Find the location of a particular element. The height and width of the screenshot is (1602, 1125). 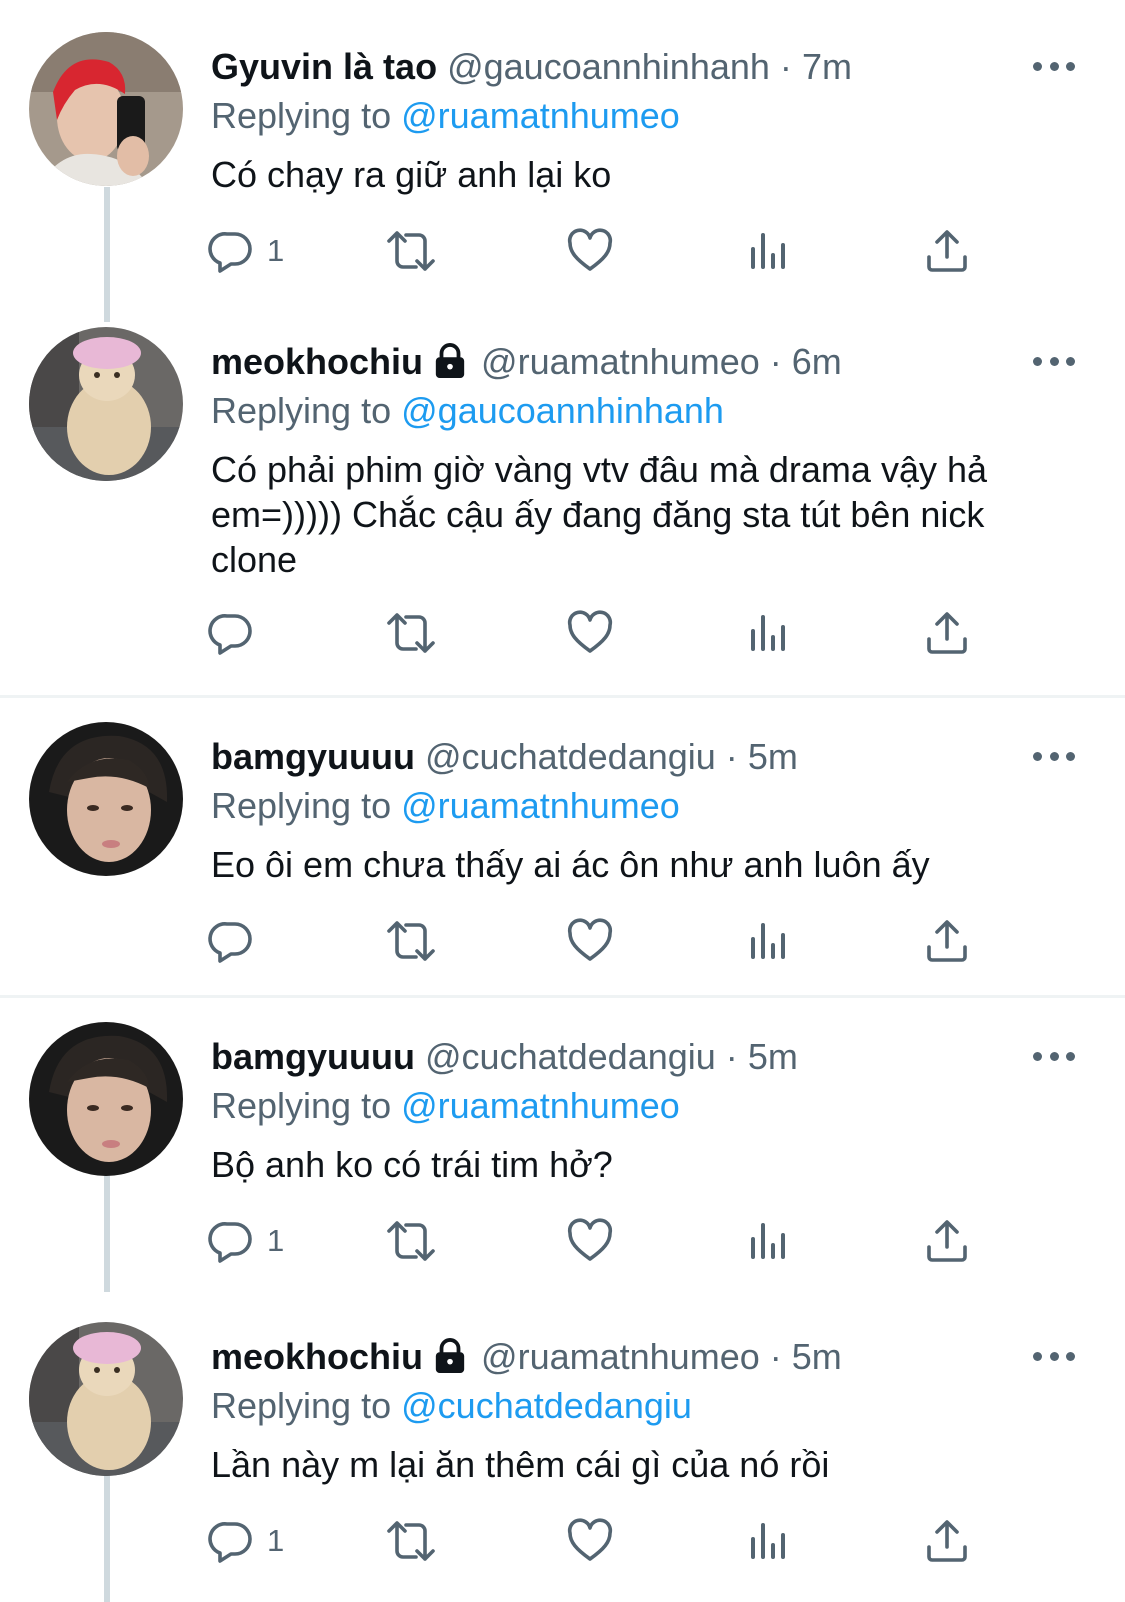

mention-link: @cuchatdedangiu is located at coordinates (546, 1405).